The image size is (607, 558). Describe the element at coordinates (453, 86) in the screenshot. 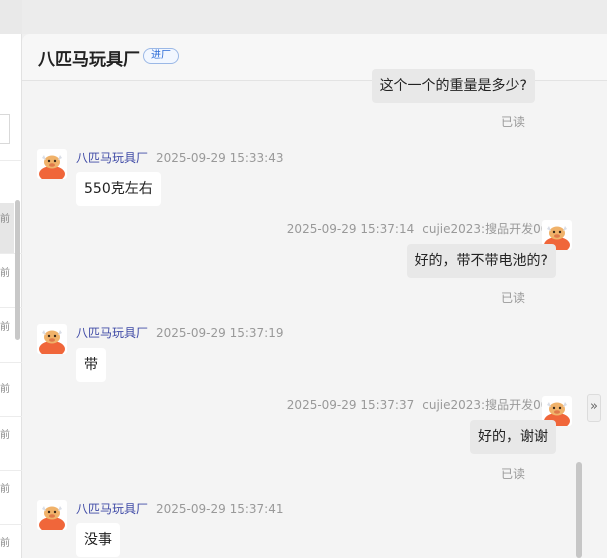

I see `message-bubble-outgoing: 这个一个的重量是多少?` at that location.